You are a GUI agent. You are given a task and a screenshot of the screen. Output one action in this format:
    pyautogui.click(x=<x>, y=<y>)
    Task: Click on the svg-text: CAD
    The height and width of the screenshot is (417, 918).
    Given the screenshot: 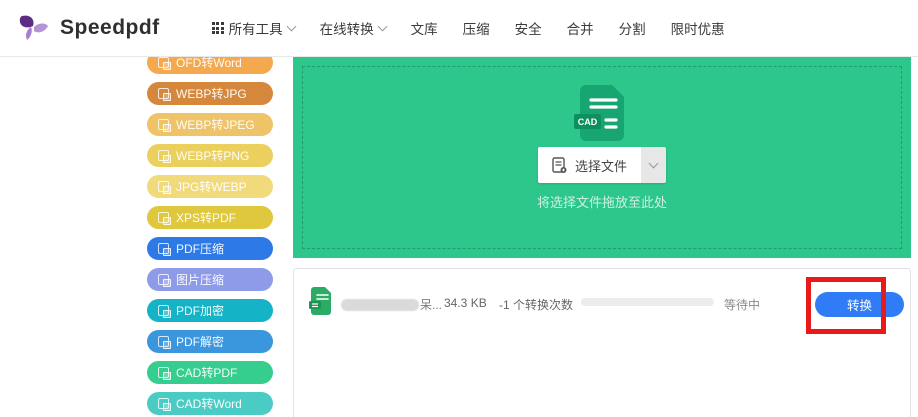 What is the action you would take?
    pyautogui.click(x=588, y=122)
    